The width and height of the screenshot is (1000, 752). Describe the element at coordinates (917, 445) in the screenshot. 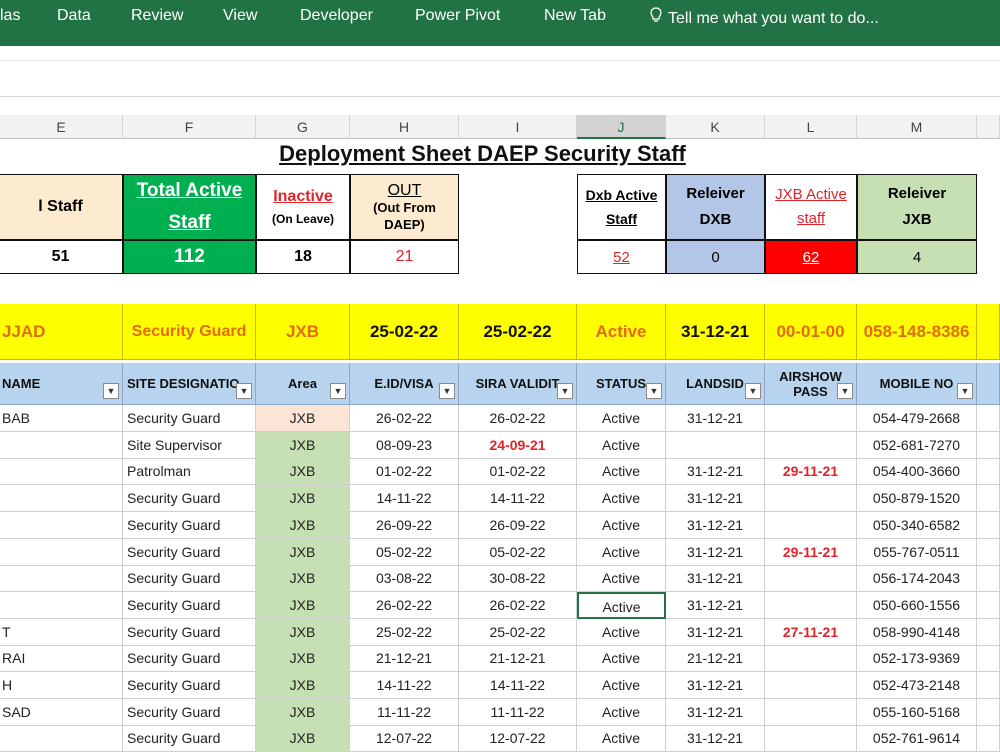

I see `cell-mobile-no: 052-681-7270` at that location.